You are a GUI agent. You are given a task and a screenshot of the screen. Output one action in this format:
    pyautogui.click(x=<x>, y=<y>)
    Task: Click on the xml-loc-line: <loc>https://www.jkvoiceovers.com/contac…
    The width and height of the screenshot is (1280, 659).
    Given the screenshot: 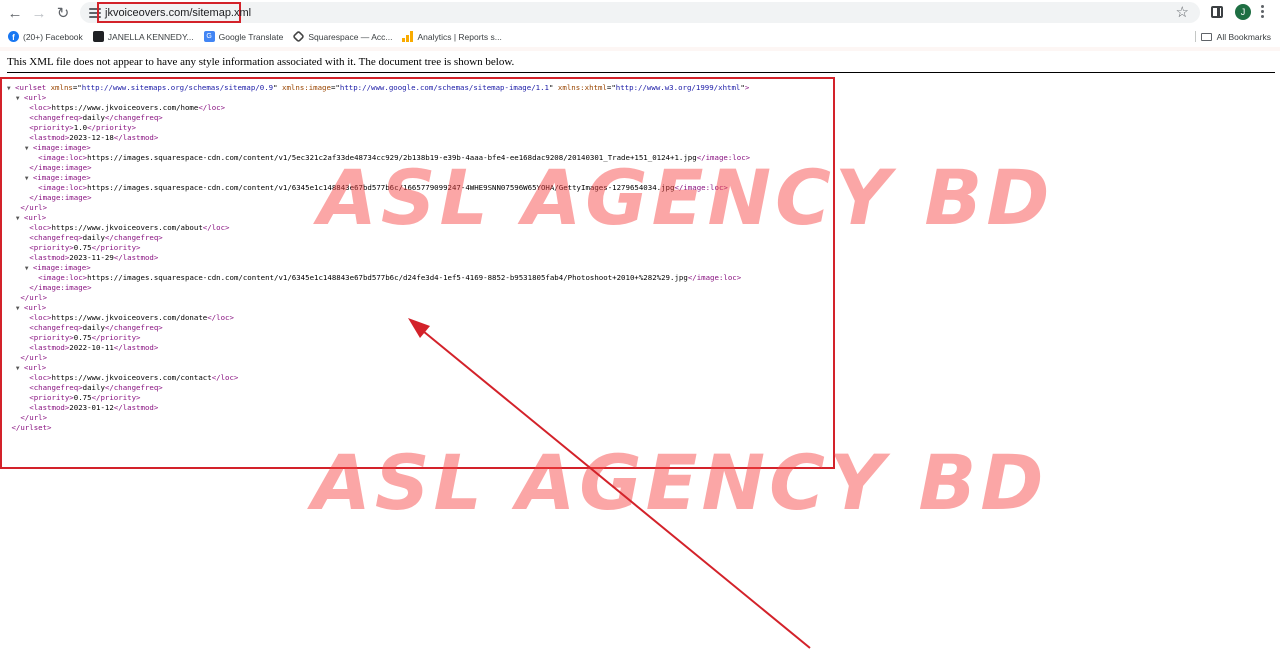 What is the action you would take?
    pyautogui.click(x=378, y=378)
    